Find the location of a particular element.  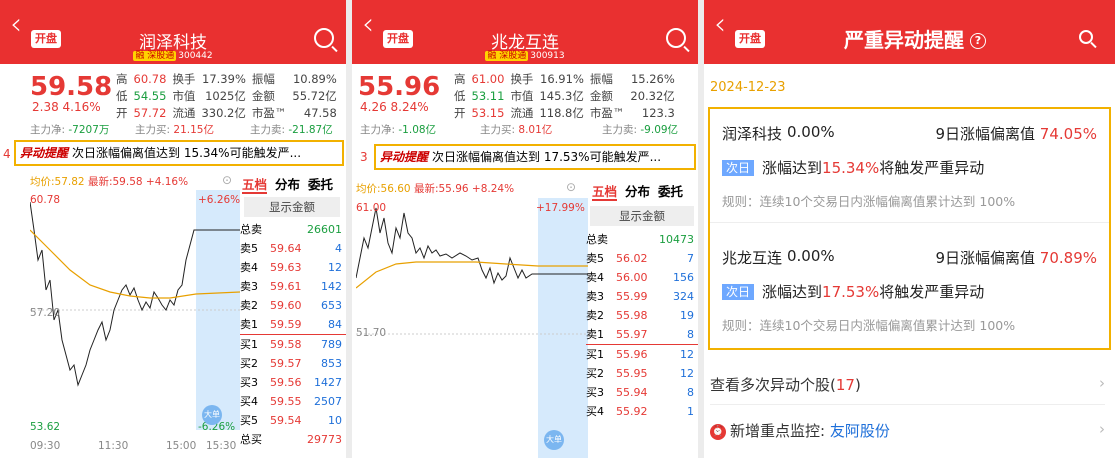

quote-label: 流通 is located at coordinates (184, 113).